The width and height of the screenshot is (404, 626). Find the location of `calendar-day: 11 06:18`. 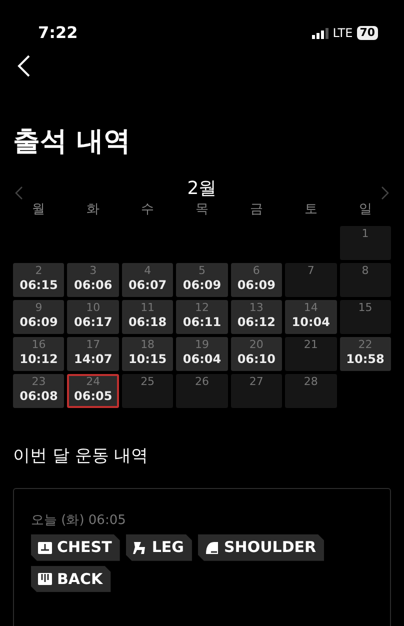

calendar-day: 11 06:18 is located at coordinates (148, 317).